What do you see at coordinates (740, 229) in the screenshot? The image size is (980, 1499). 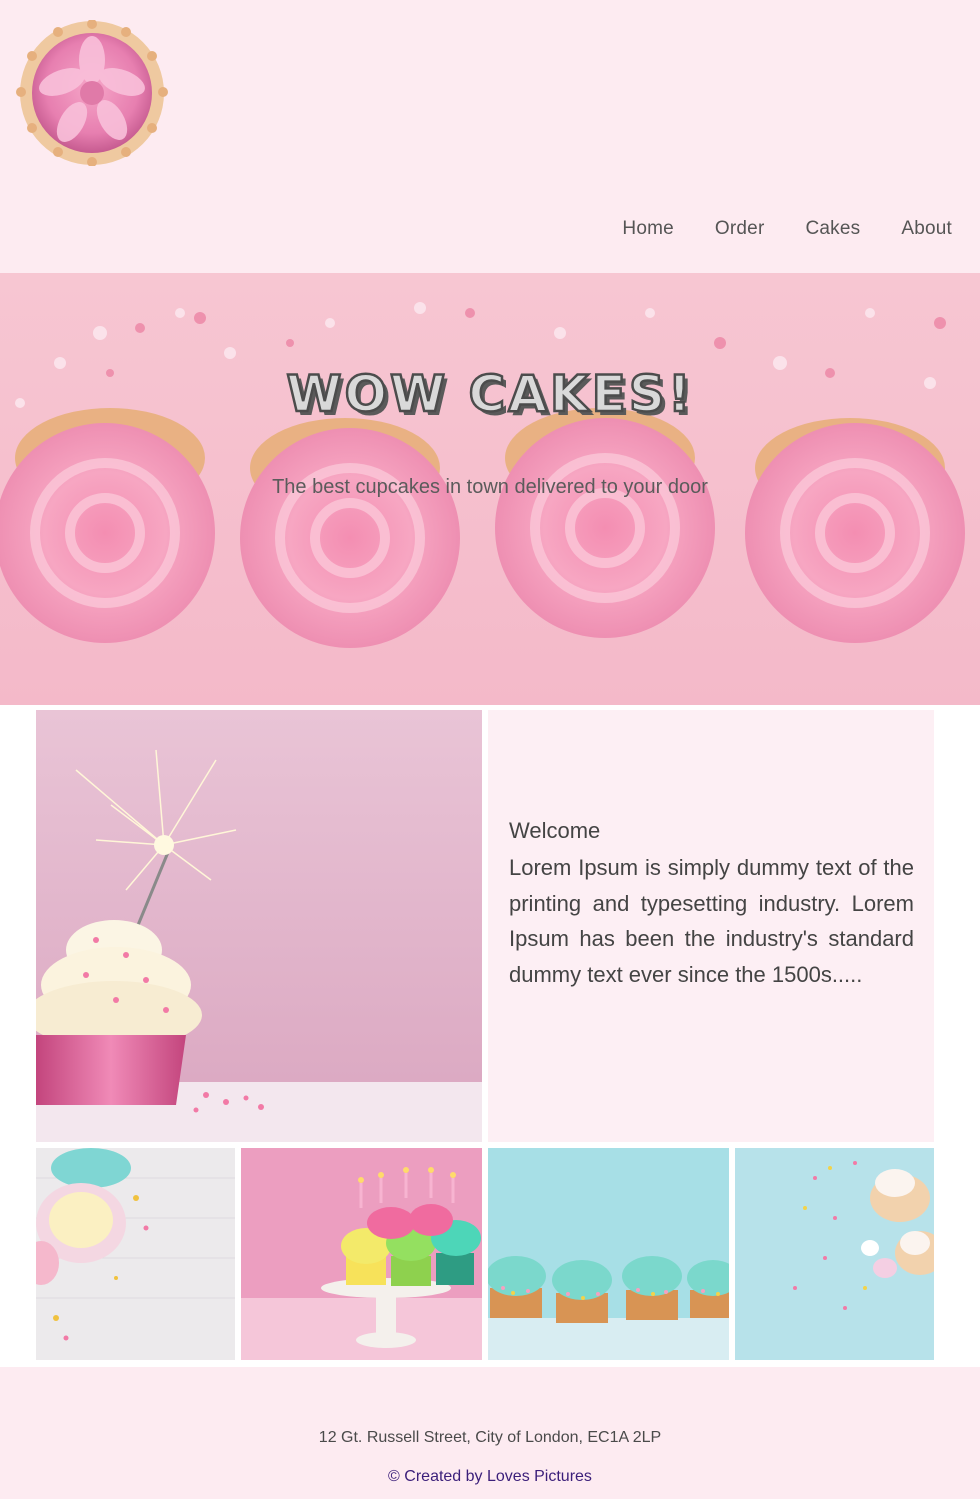 I see `nav-order-link: Order` at bounding box center [740, 229].